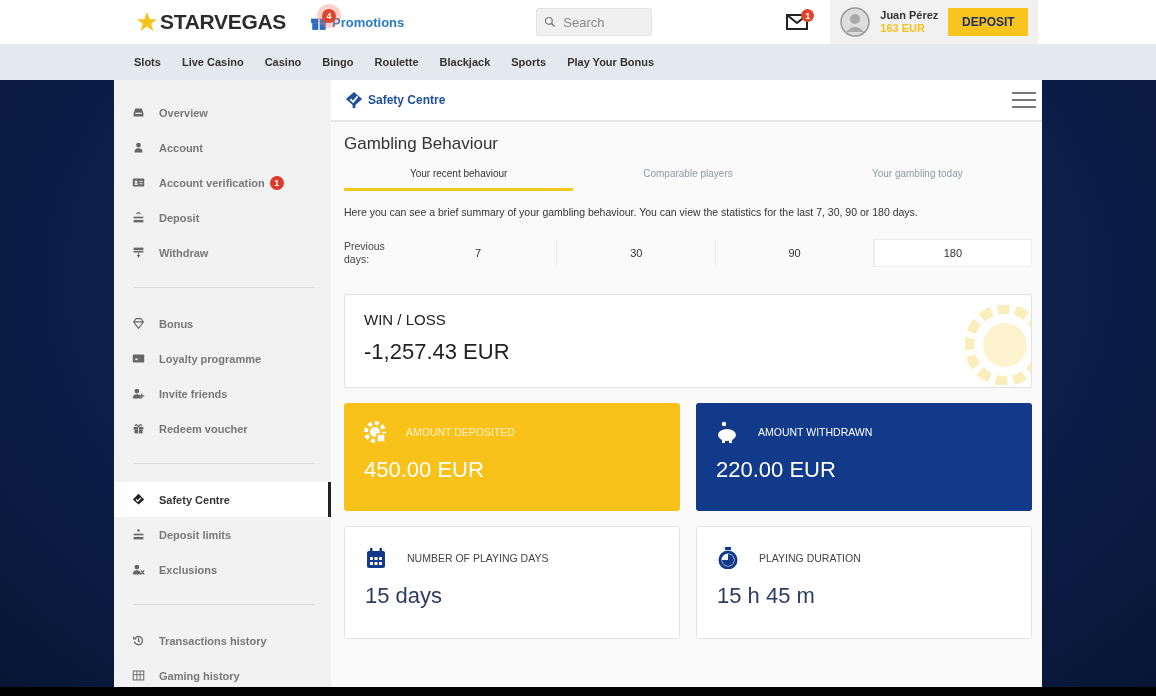  I want to click on sidebar-item: Bonus, so click(222, 323).